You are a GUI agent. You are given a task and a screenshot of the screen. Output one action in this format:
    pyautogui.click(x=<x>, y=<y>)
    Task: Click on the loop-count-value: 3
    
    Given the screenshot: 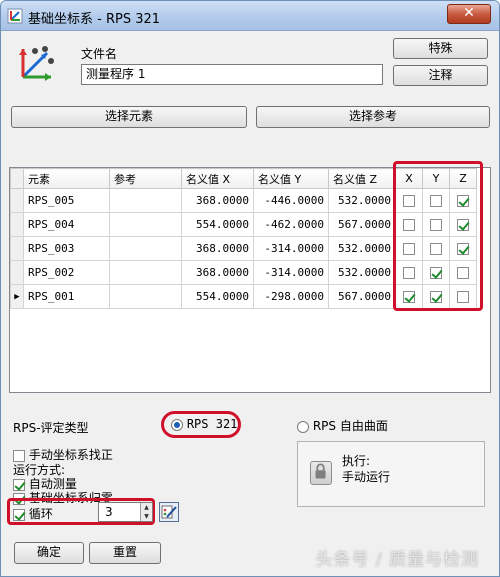 What is the action you would take?
    pyautogui.click(x=109, y=512)
    